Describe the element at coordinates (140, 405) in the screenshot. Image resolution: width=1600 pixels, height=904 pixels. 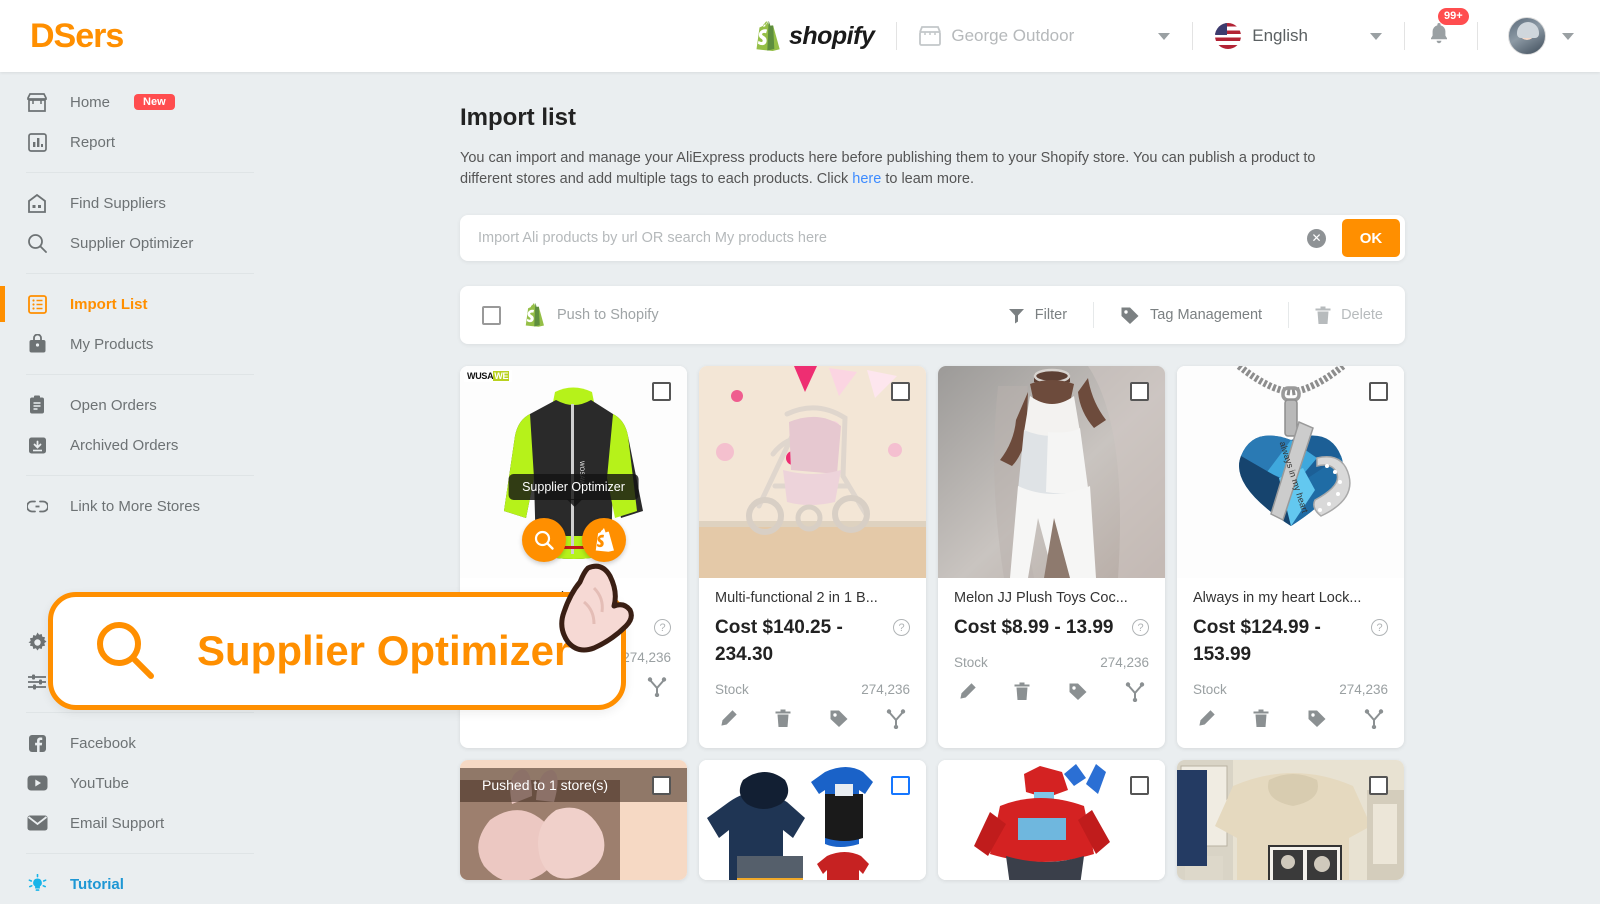
I see `sidebar-item-open-orders: Open Orders` at that location.